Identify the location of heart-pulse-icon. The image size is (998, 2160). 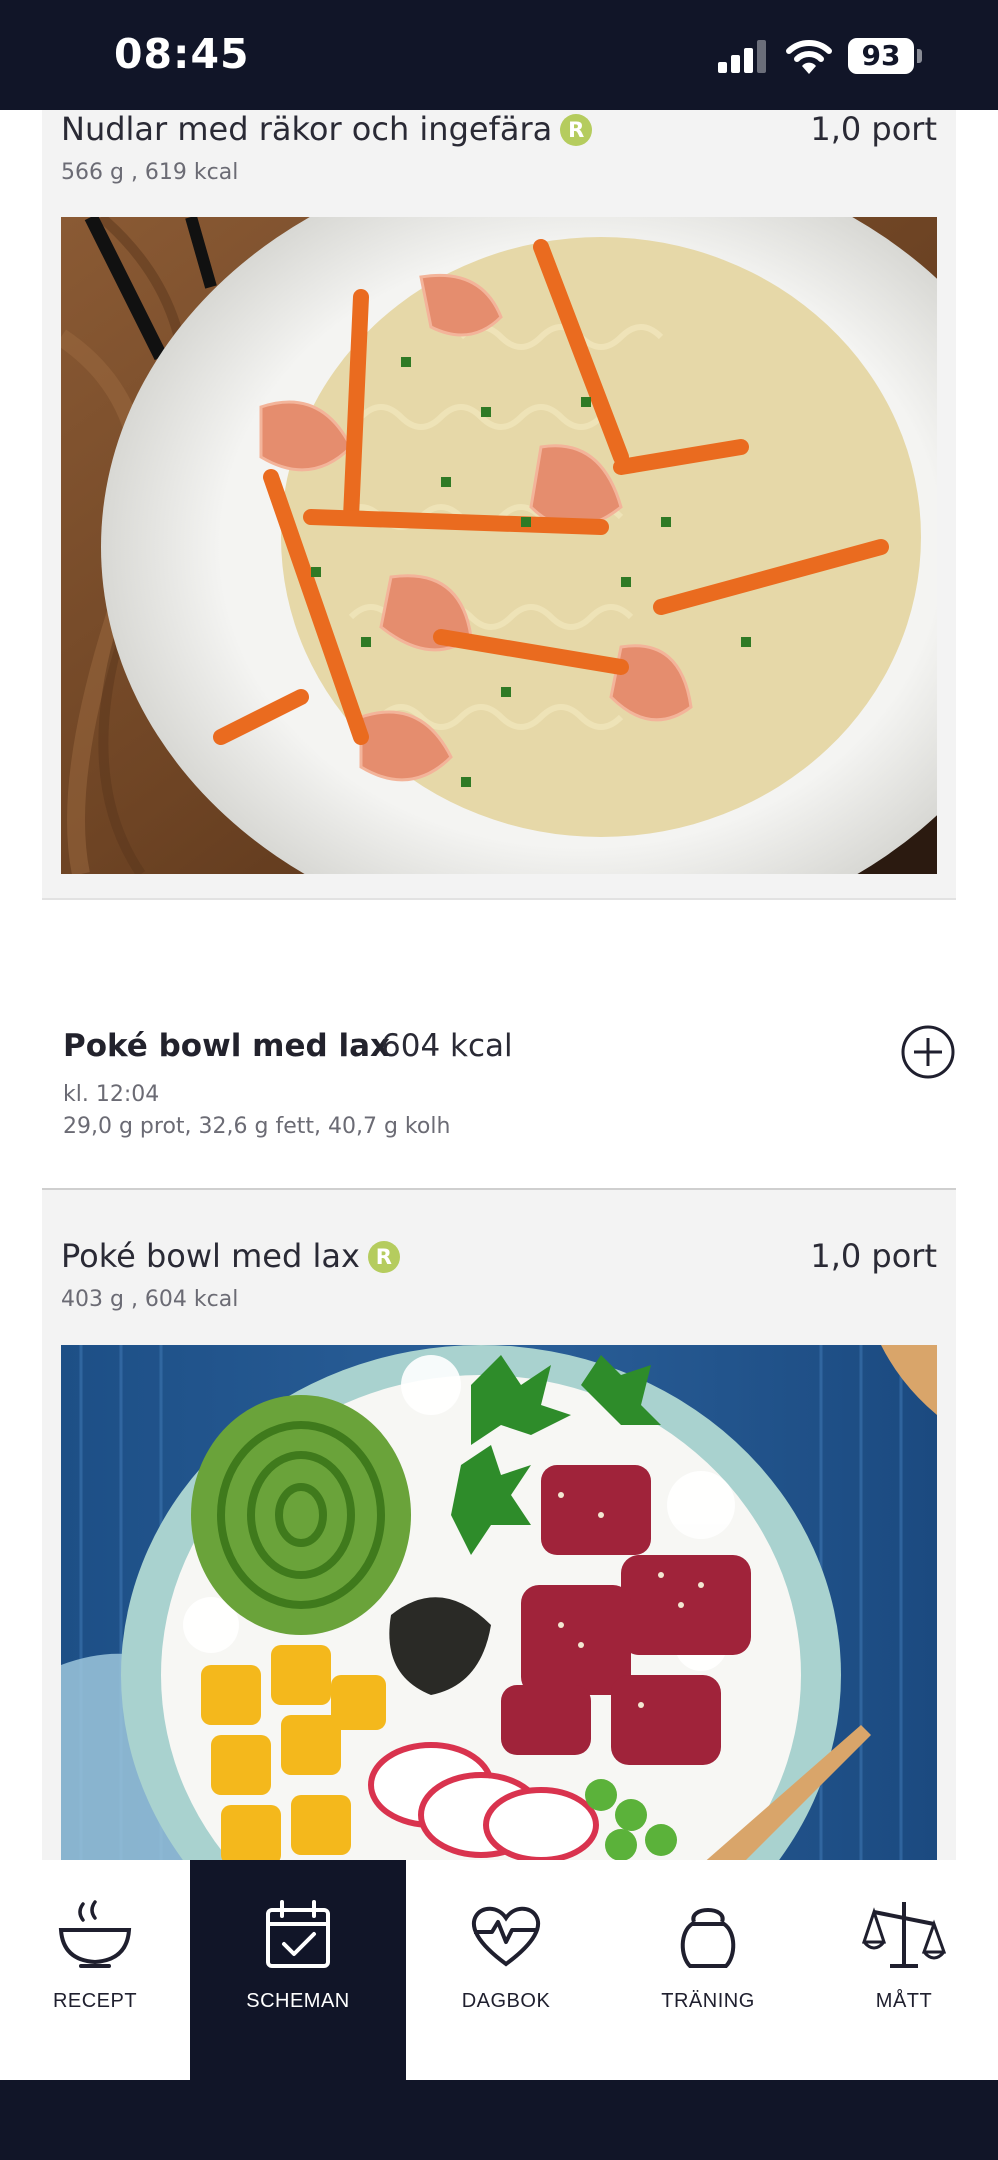
(506, 1936).